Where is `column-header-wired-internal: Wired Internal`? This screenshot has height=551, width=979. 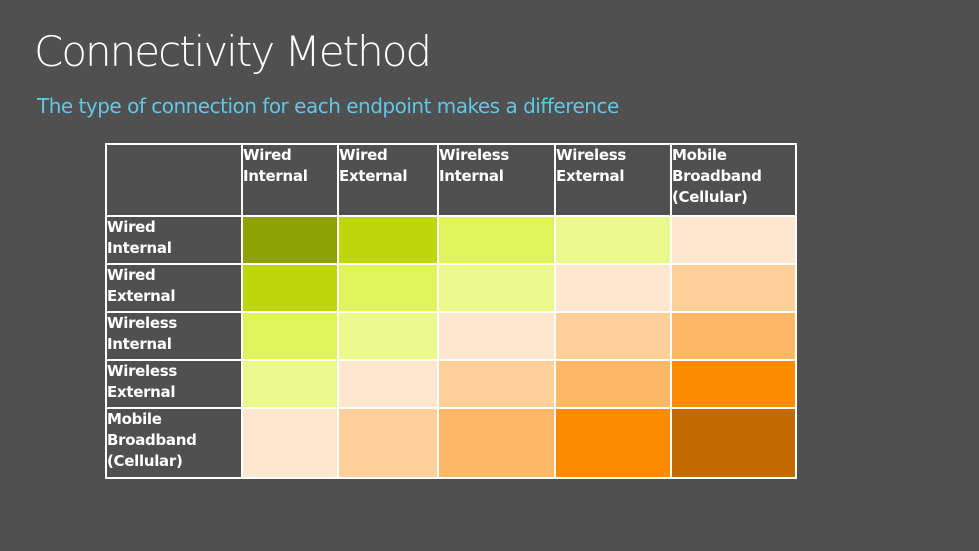 column-header-wired-internal: Wired Internal is located at coordinates (290, 180).